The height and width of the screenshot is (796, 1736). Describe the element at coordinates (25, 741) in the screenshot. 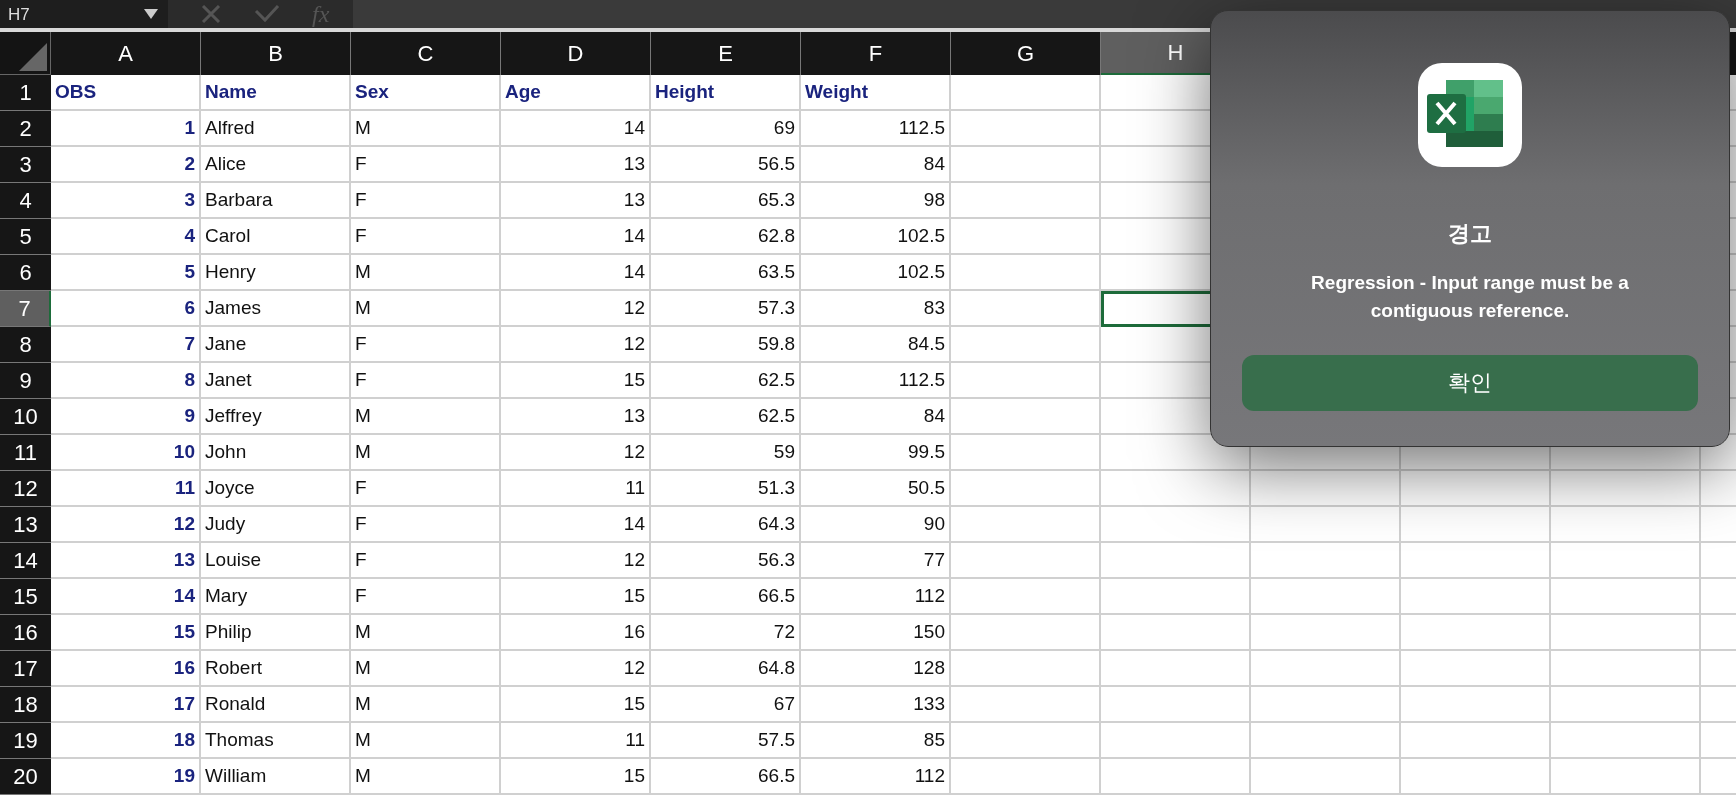

I see `row-header: 19` at that location.